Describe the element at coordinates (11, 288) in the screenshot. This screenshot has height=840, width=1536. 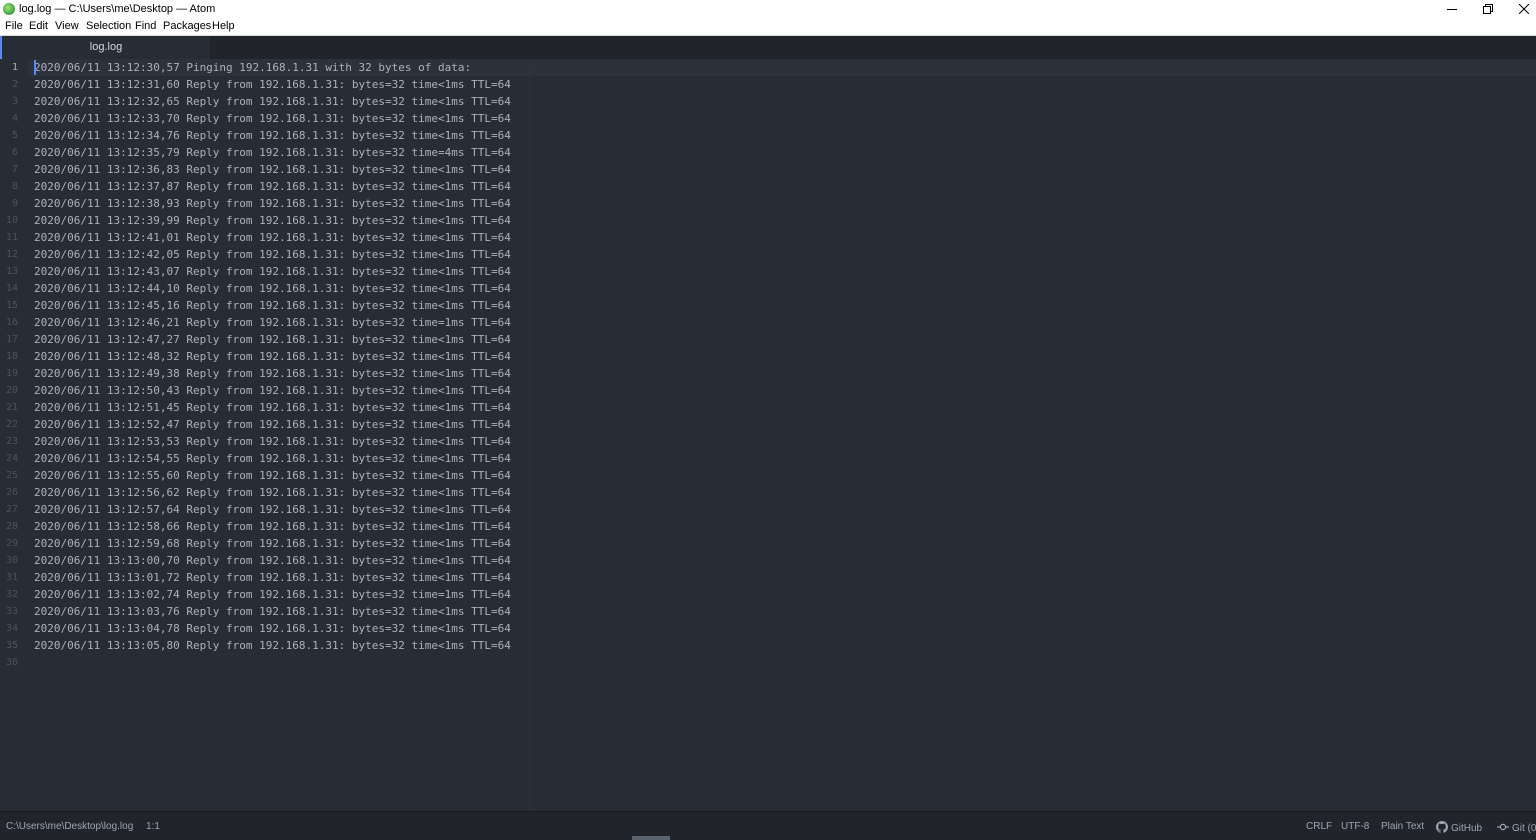
I see `line-number: 14` at that location.